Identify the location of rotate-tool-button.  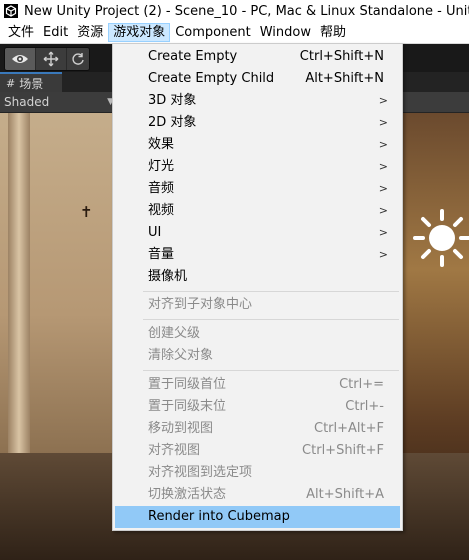
(78, 59).